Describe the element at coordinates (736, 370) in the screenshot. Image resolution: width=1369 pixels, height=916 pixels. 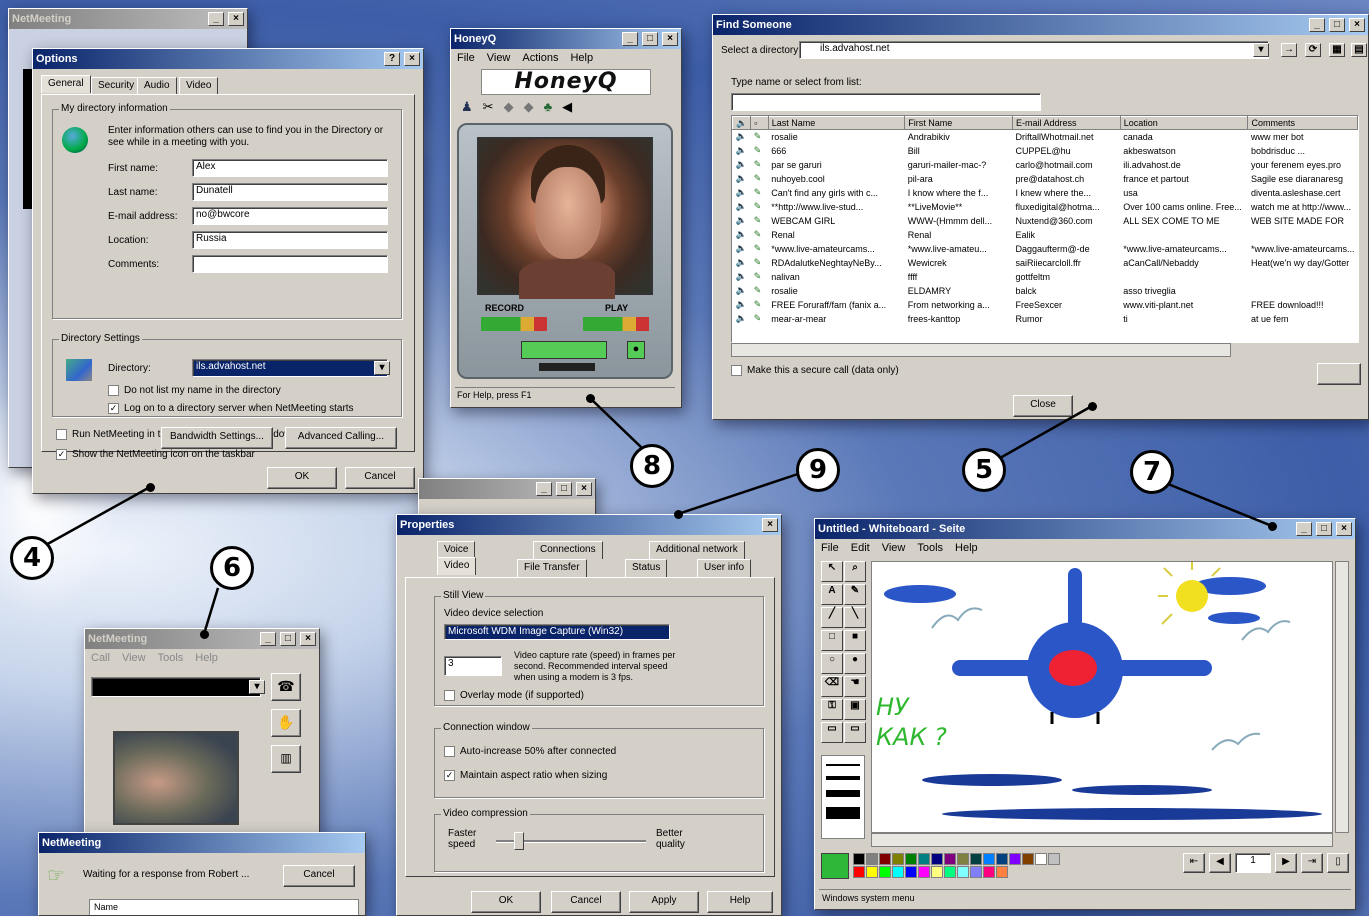
I see `secure-call-checkbox` at that location.